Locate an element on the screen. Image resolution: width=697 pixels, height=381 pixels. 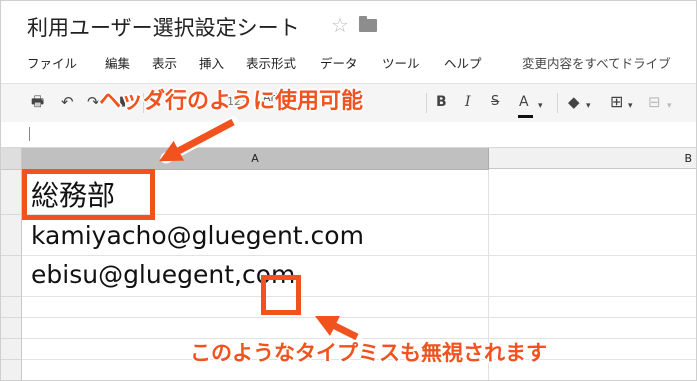
header-arrow is located at coordinates (197, 140).